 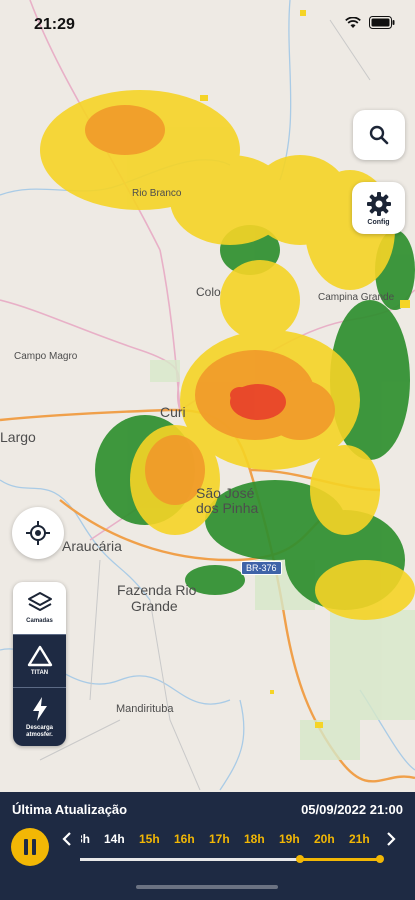 What do you see at coordinates (230, 859) in the screenshot?
I see `timeline-track` at bounding box center [230, 859].